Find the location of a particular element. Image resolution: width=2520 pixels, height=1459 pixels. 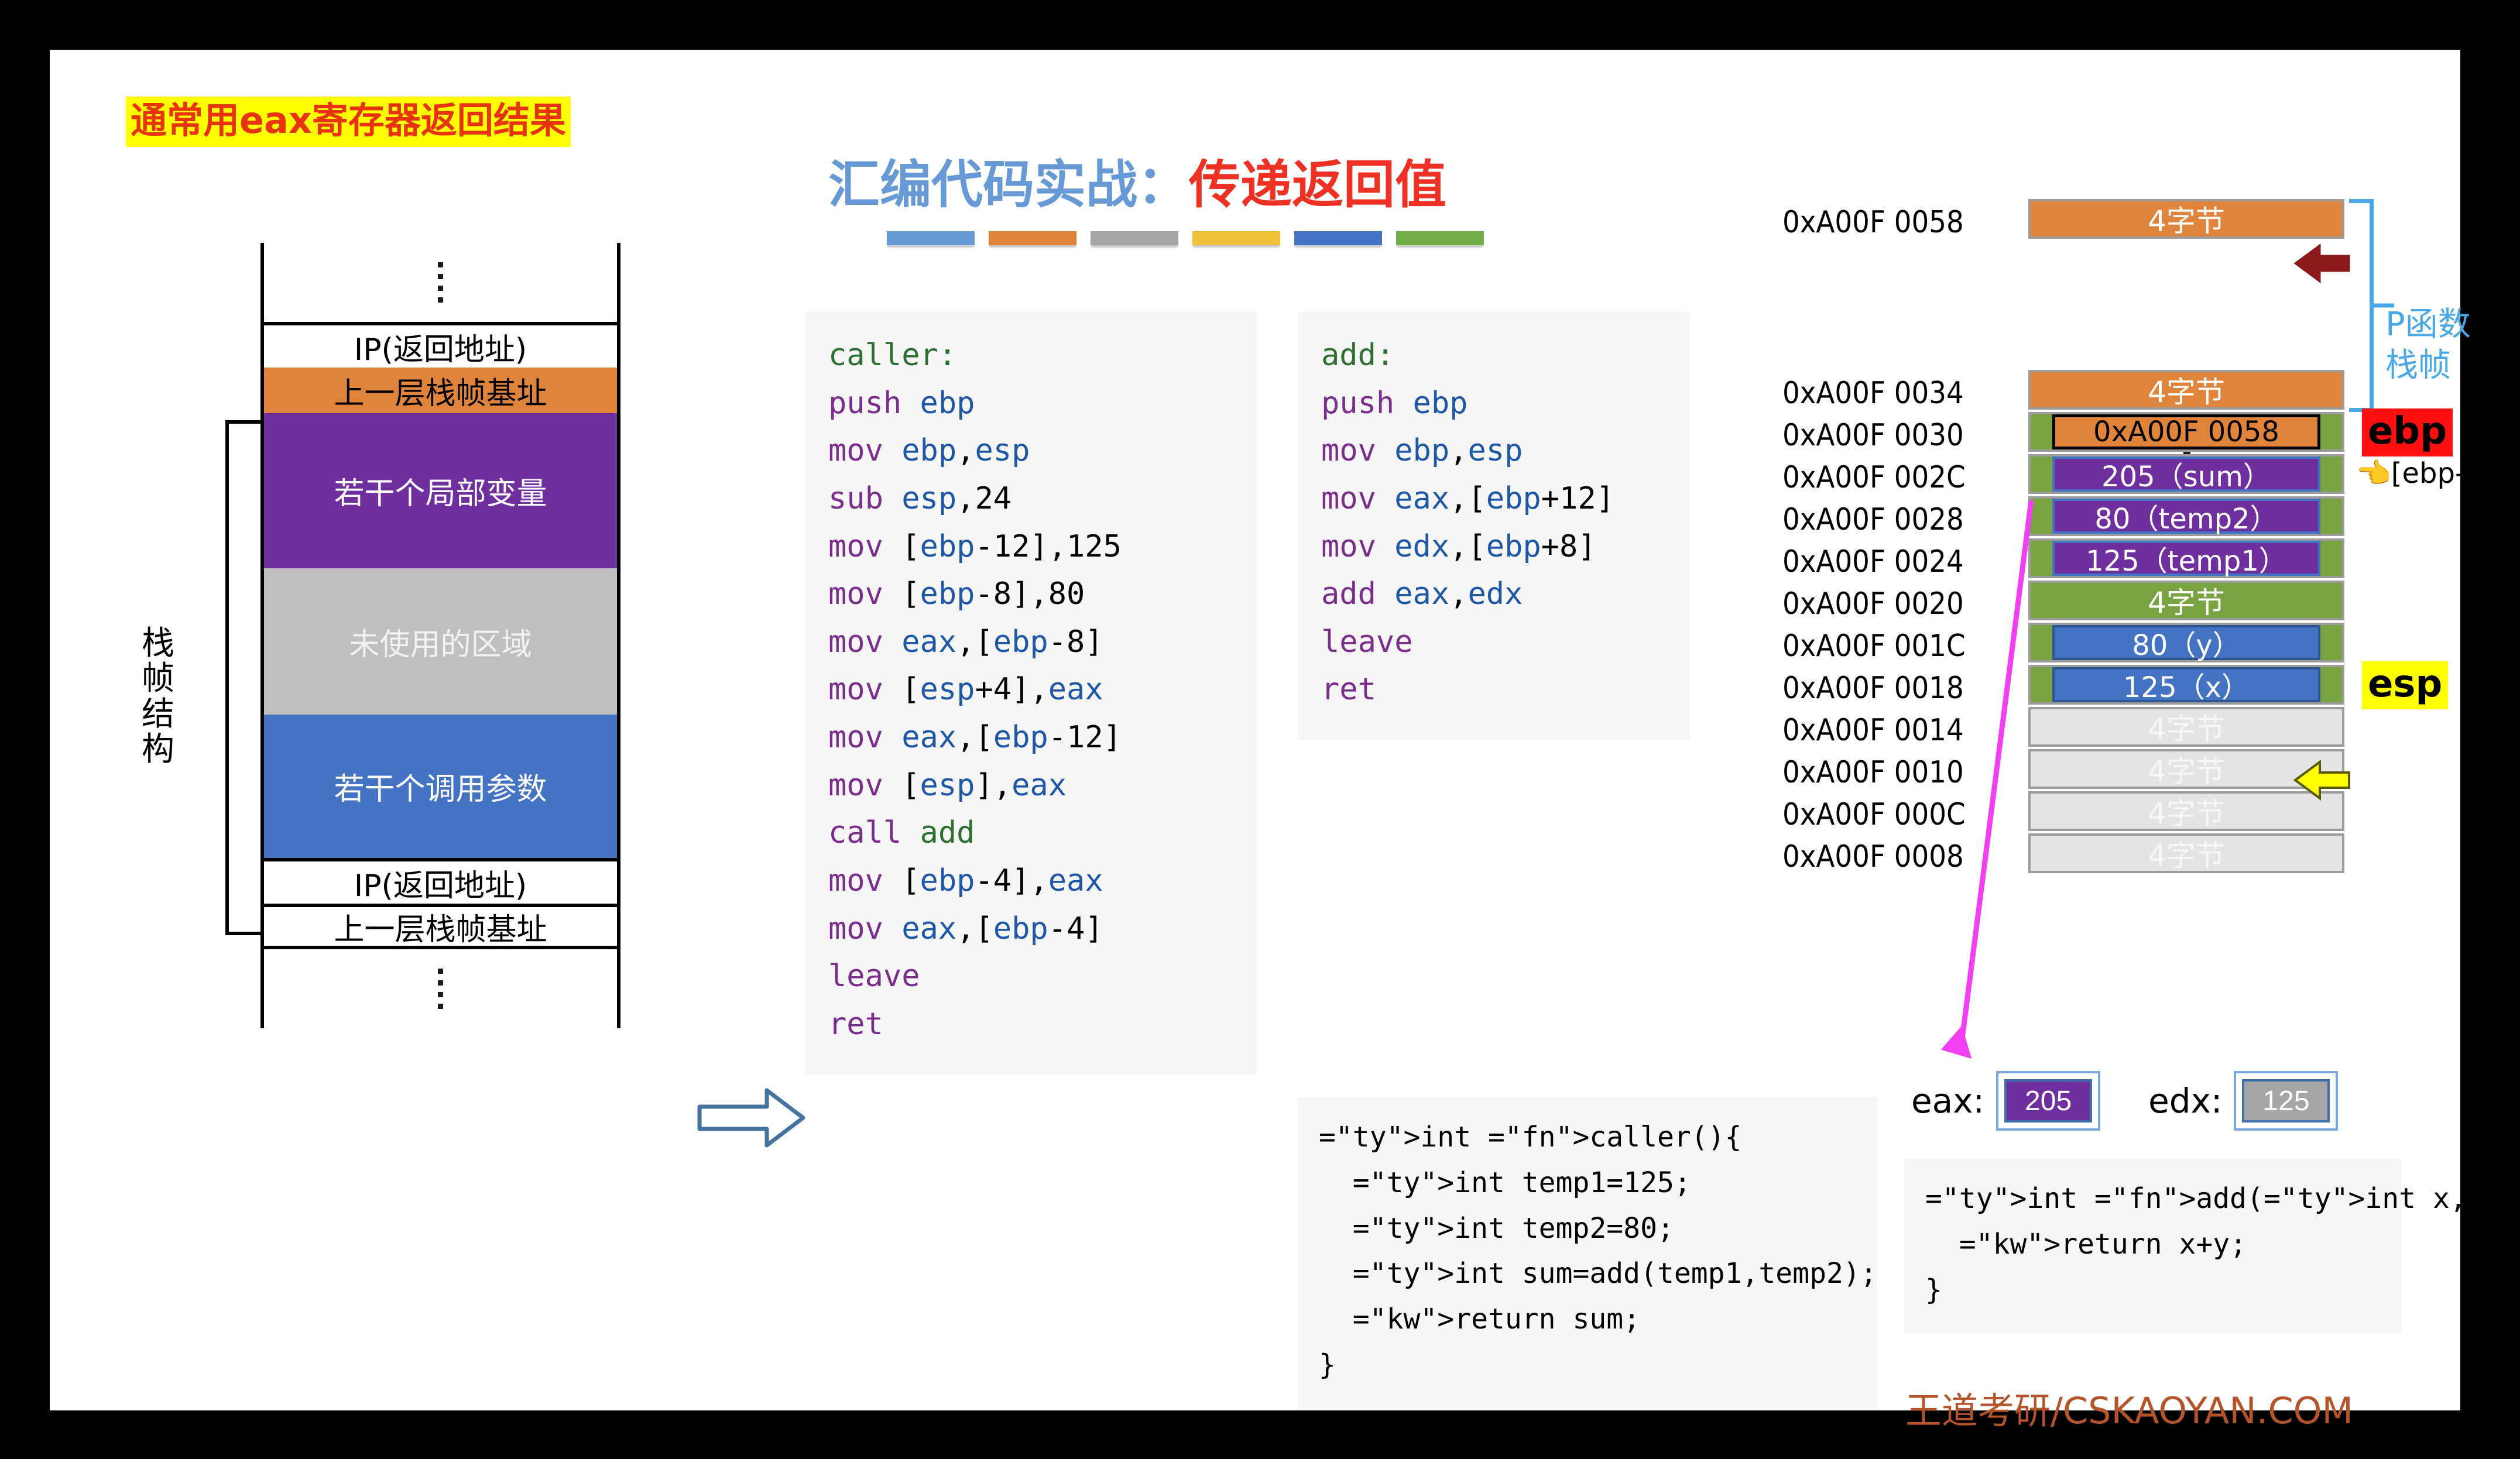

stack-frame-row: 未使用的区域 is located at coordinates (440, 641).